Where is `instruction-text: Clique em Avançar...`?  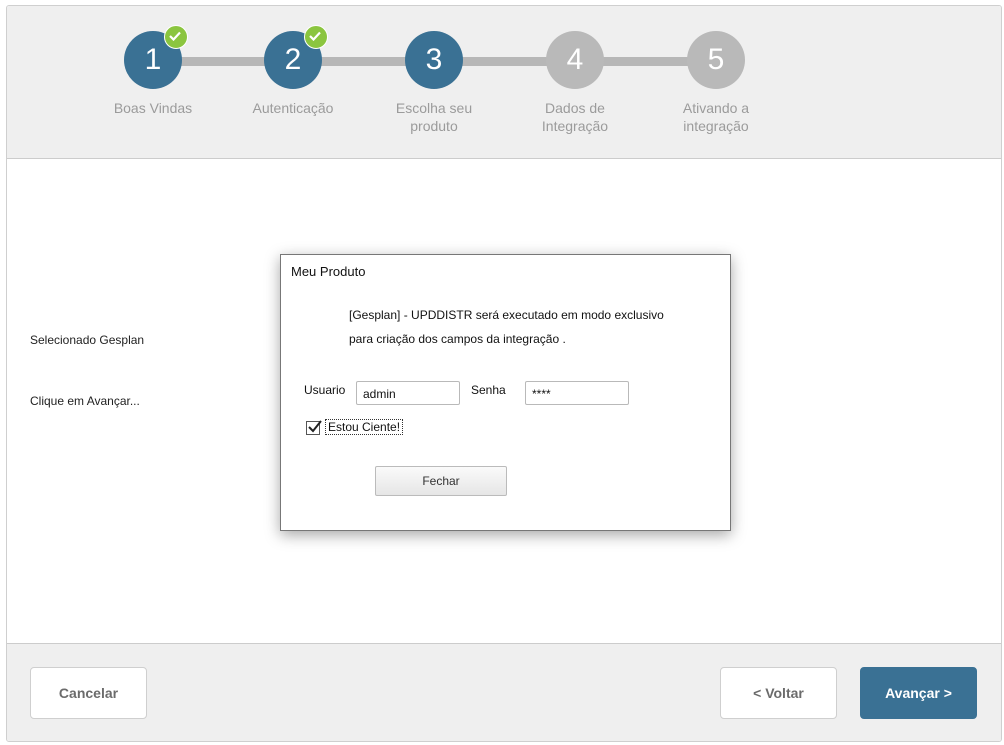
instruction-text: Clique em Avançar... is located at coordinates (85, 401).